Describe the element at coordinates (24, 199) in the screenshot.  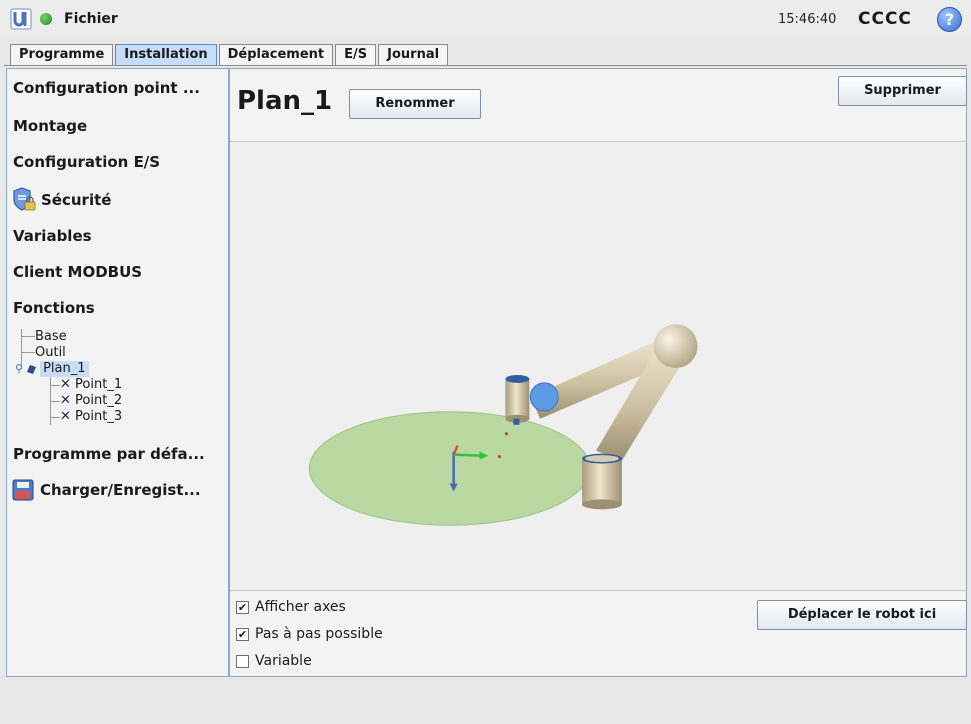
I see `shield-lock-icon` at that location.